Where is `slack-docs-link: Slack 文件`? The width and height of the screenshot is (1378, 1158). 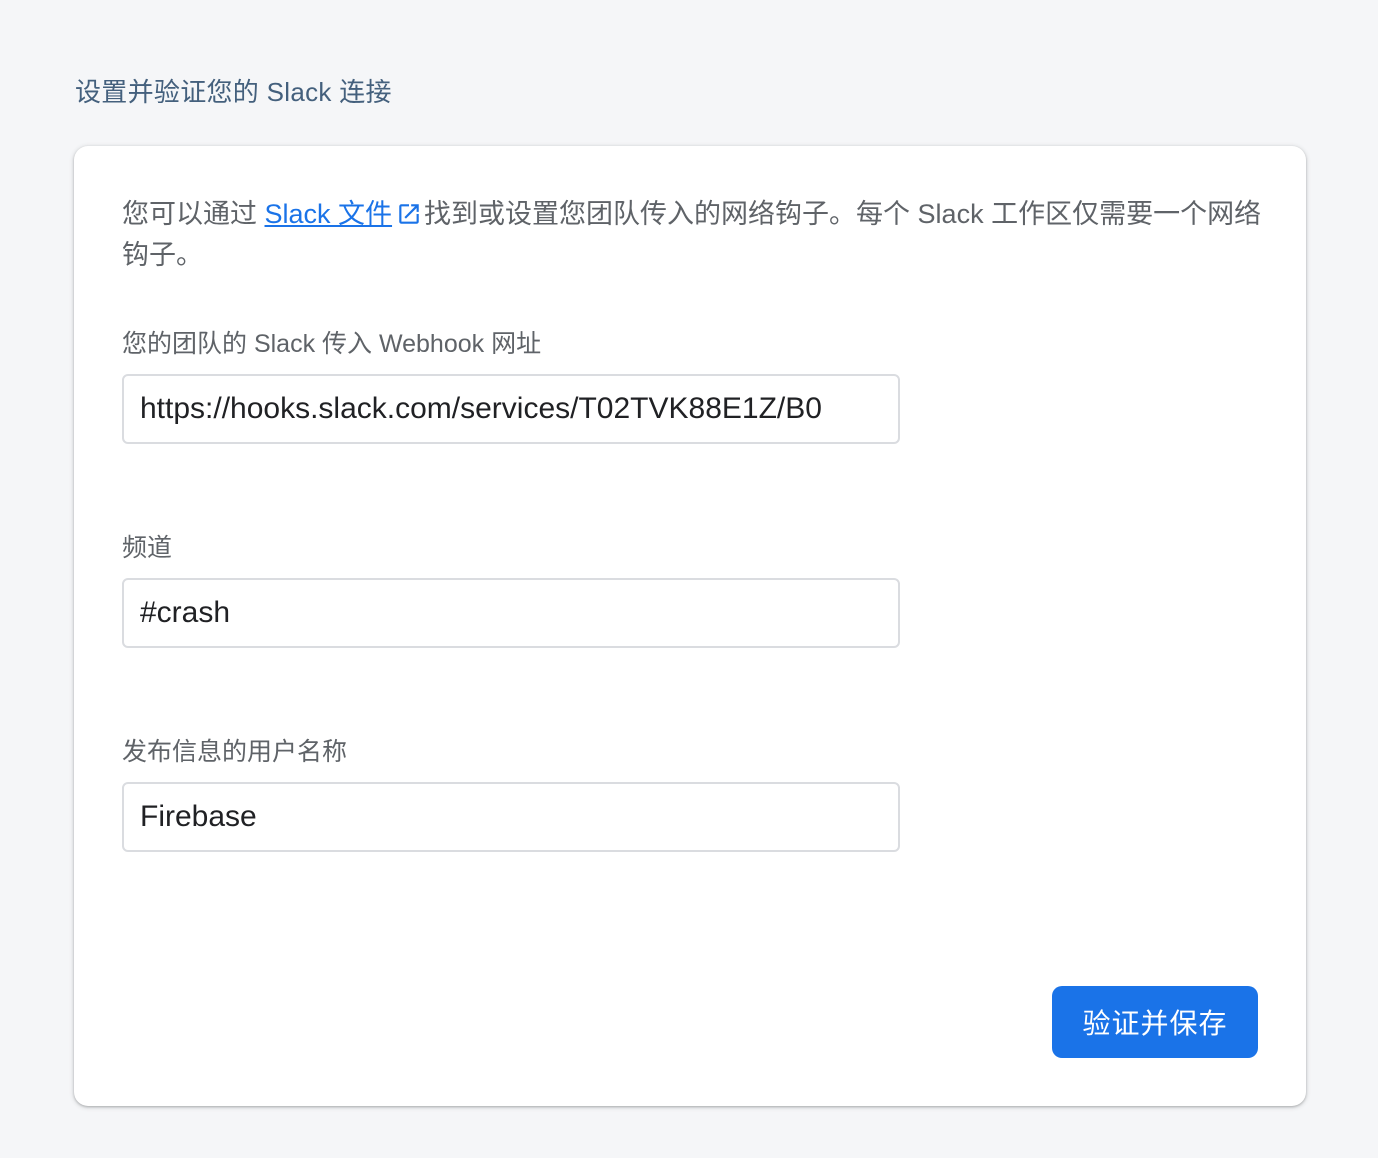
slack-docs-link: Slack 文件 is located at coordinates (345, 214).